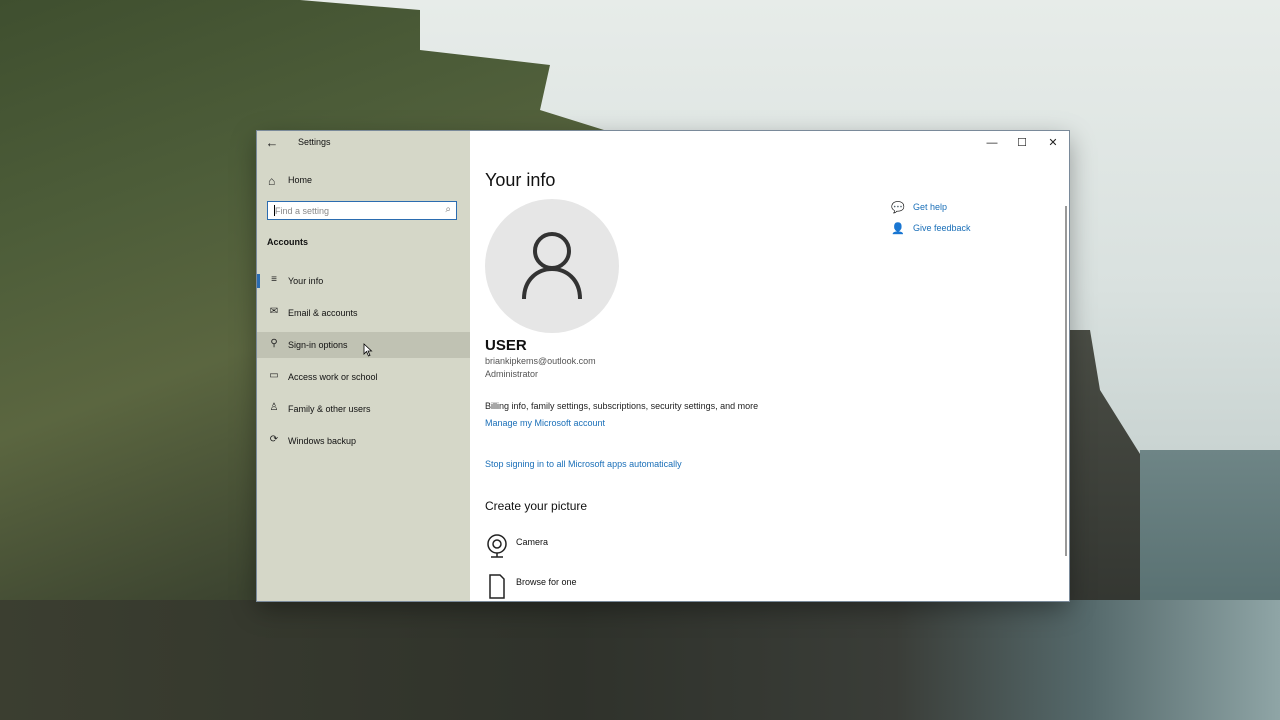 The height and width of the screenshot is (720, 1280). I want to click on mail-icon: ✉, so click(274, 311).